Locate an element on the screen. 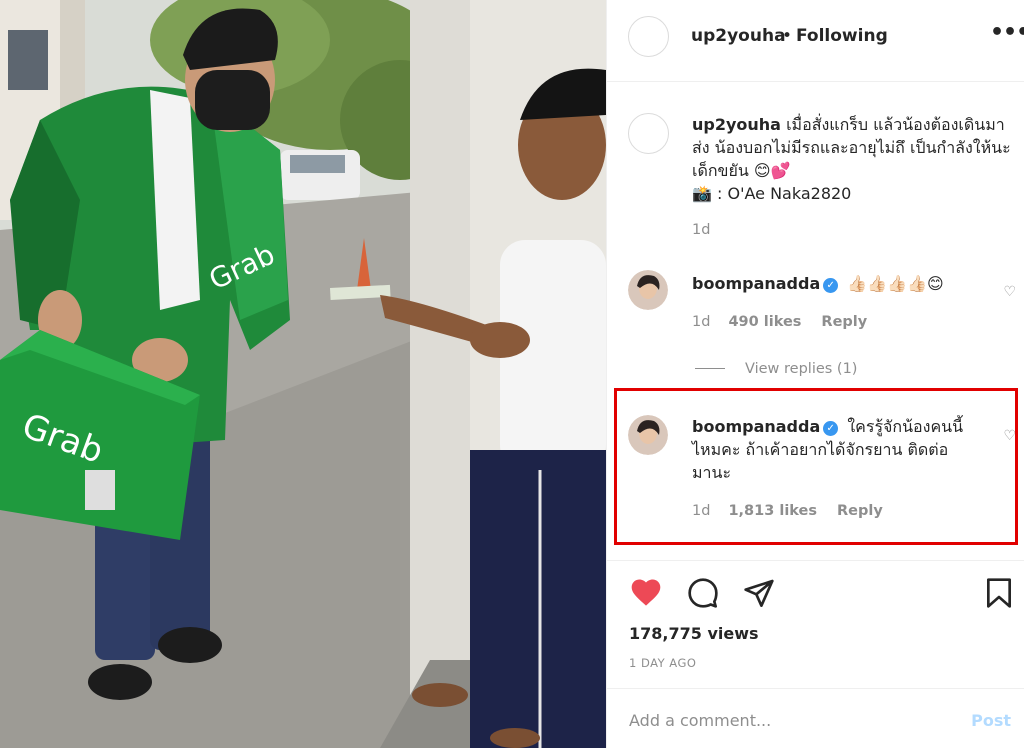 This screenshot has width=1024, height=748. author-username: up2youha is located at coordinates (738, 36).